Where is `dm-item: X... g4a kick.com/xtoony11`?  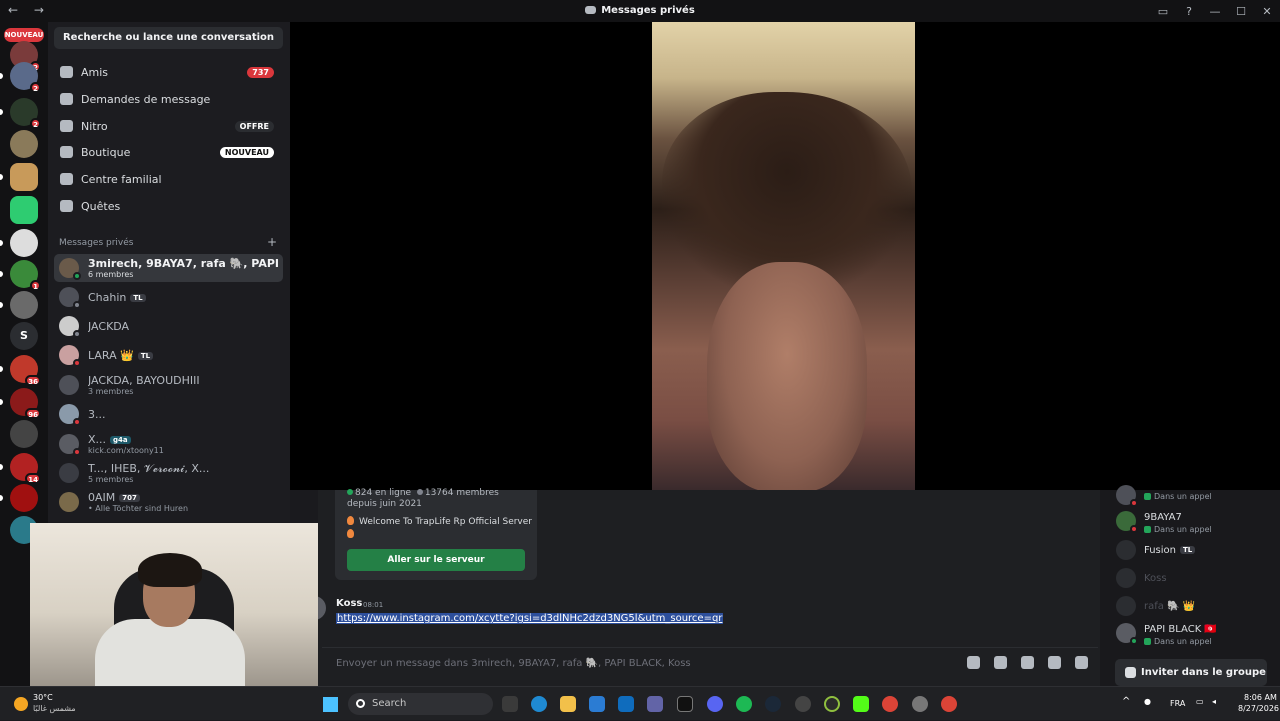 dm-item: X... g4a kick.com/xtoony11 is located at coordinates (168, 444).